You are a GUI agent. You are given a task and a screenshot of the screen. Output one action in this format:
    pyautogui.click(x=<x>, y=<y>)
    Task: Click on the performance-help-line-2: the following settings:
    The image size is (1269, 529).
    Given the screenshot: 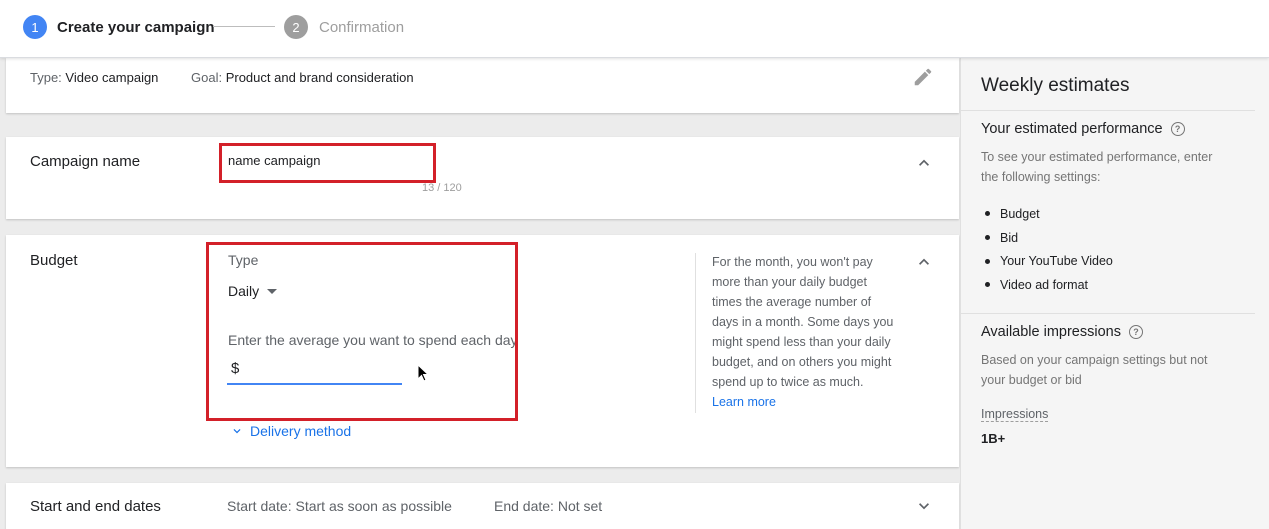 What is the action you would take?
    pyautogui.click(x=1041, y=177)
    